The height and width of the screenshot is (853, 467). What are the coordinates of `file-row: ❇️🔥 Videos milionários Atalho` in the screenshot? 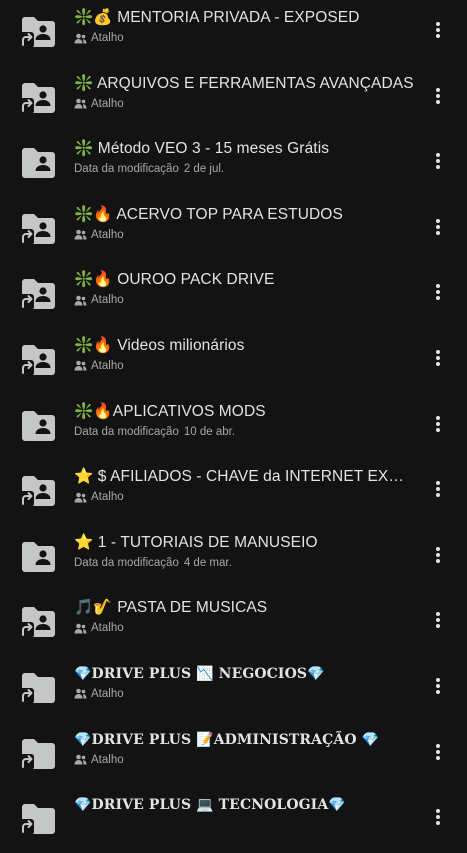 It's located at (233, 361).